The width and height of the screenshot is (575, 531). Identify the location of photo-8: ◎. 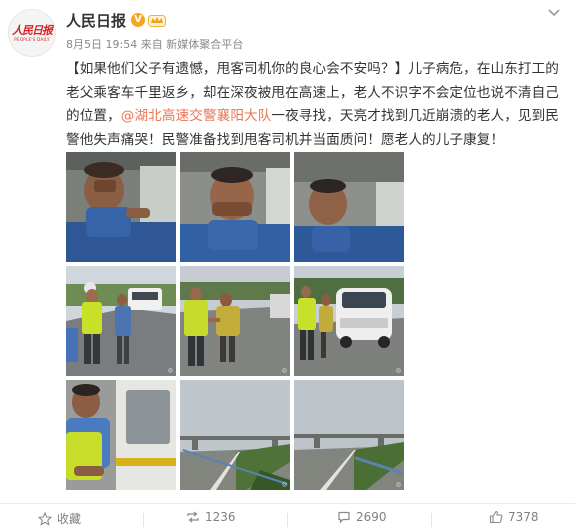
(235, 435).